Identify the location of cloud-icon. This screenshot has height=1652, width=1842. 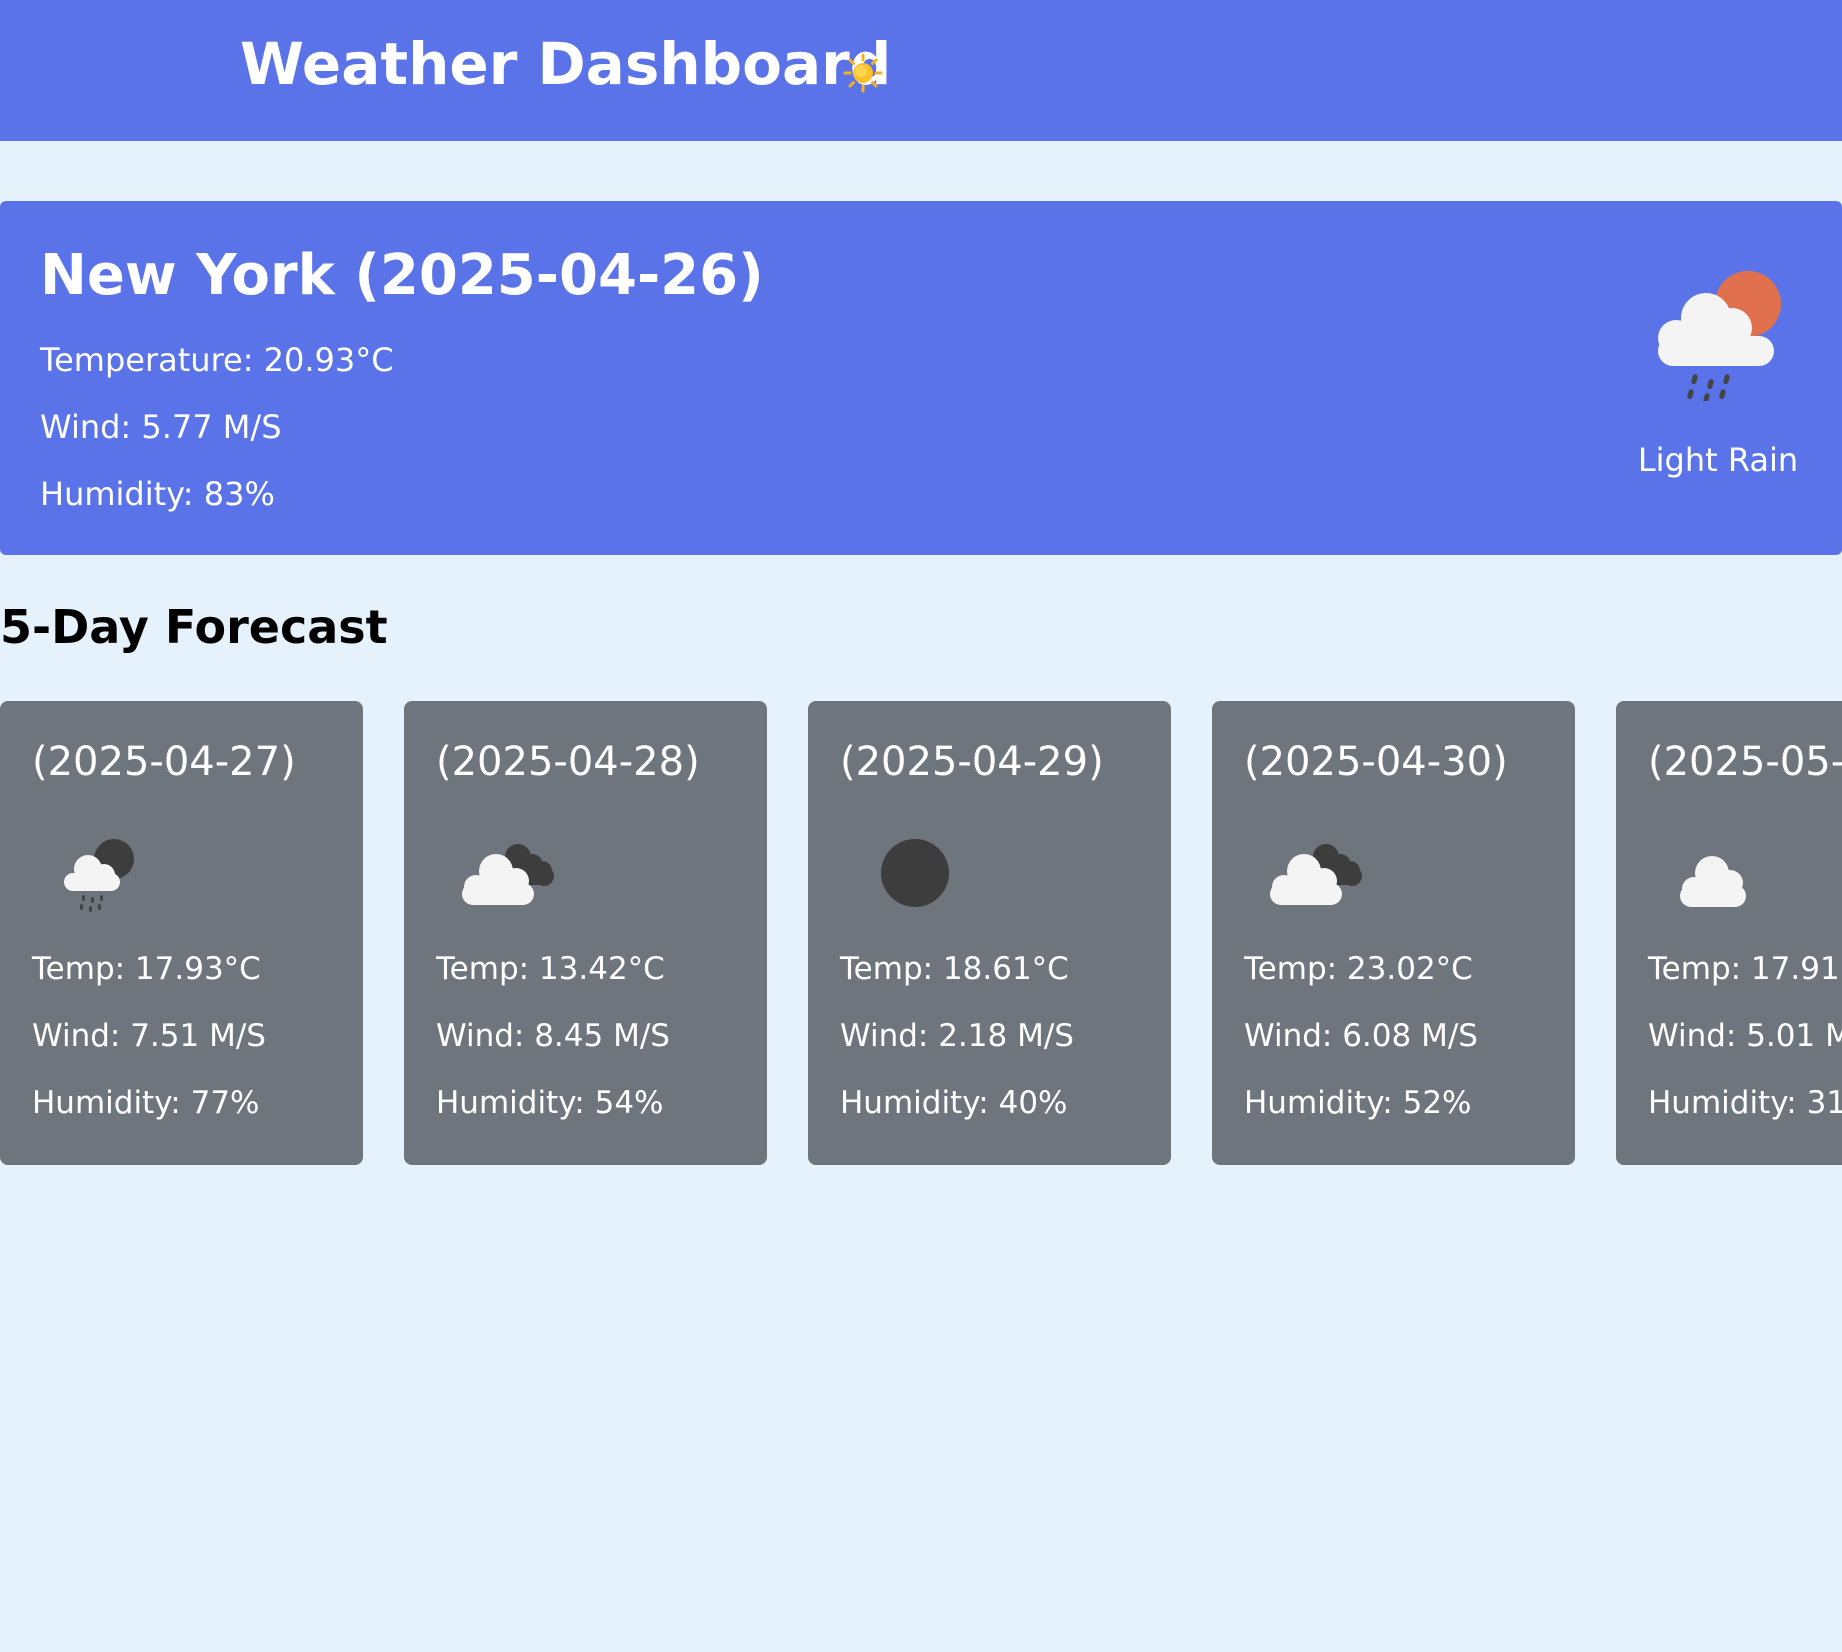
(1713, 881).